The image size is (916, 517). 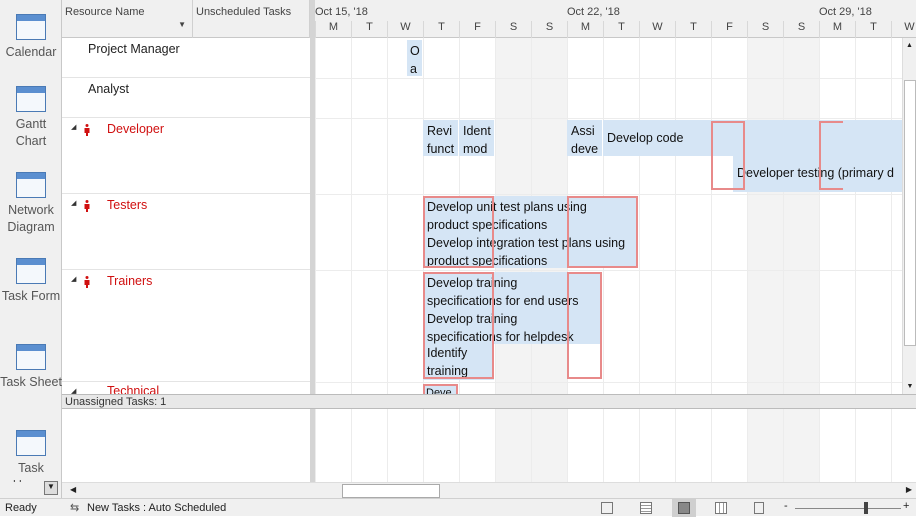 What do you see at coordinates (186, 58) in the screenshot?
I see `resource-row: Project Manager` at bounding box center [186, 58].